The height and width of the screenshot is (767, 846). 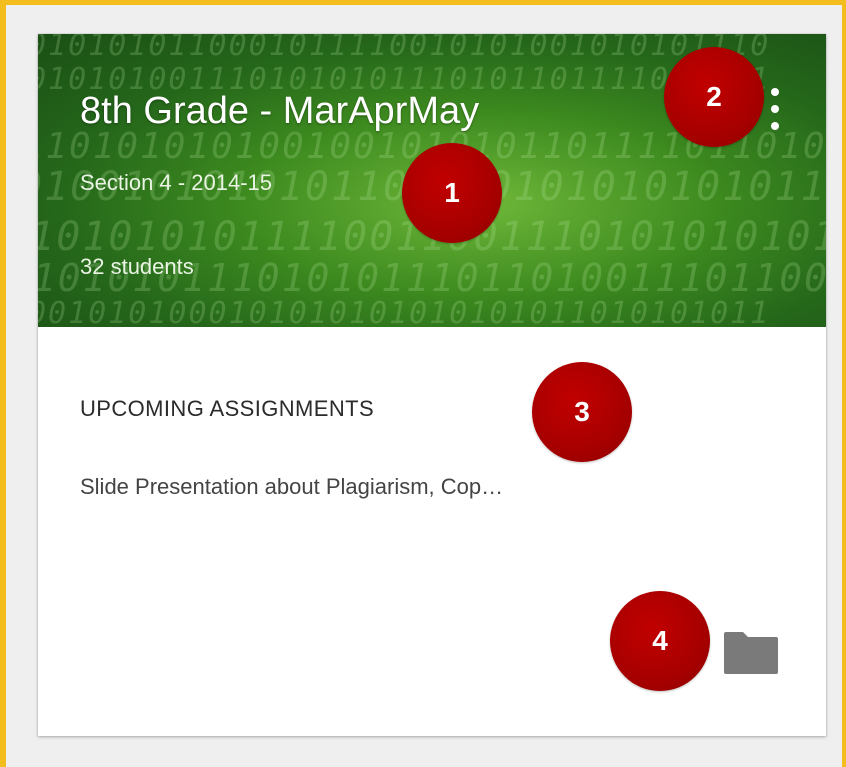 I want to click on more-vert-icon, so click(x=775, y=109).